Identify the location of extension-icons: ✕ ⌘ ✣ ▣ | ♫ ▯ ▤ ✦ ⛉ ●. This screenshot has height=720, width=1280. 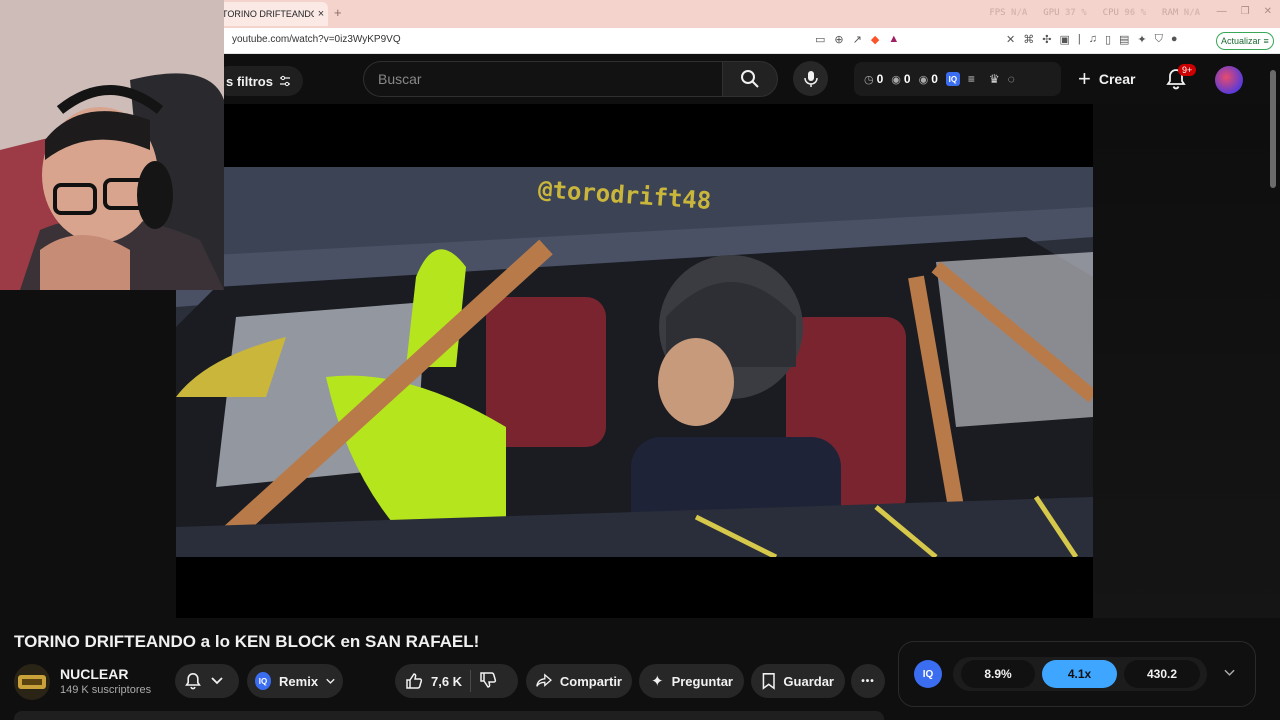
(1092, 39).